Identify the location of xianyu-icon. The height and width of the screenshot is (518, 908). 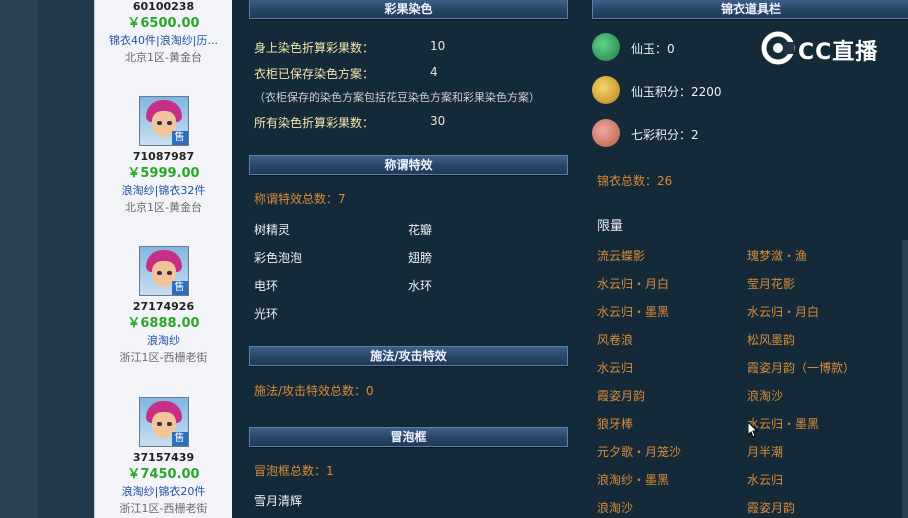
(606, 47).